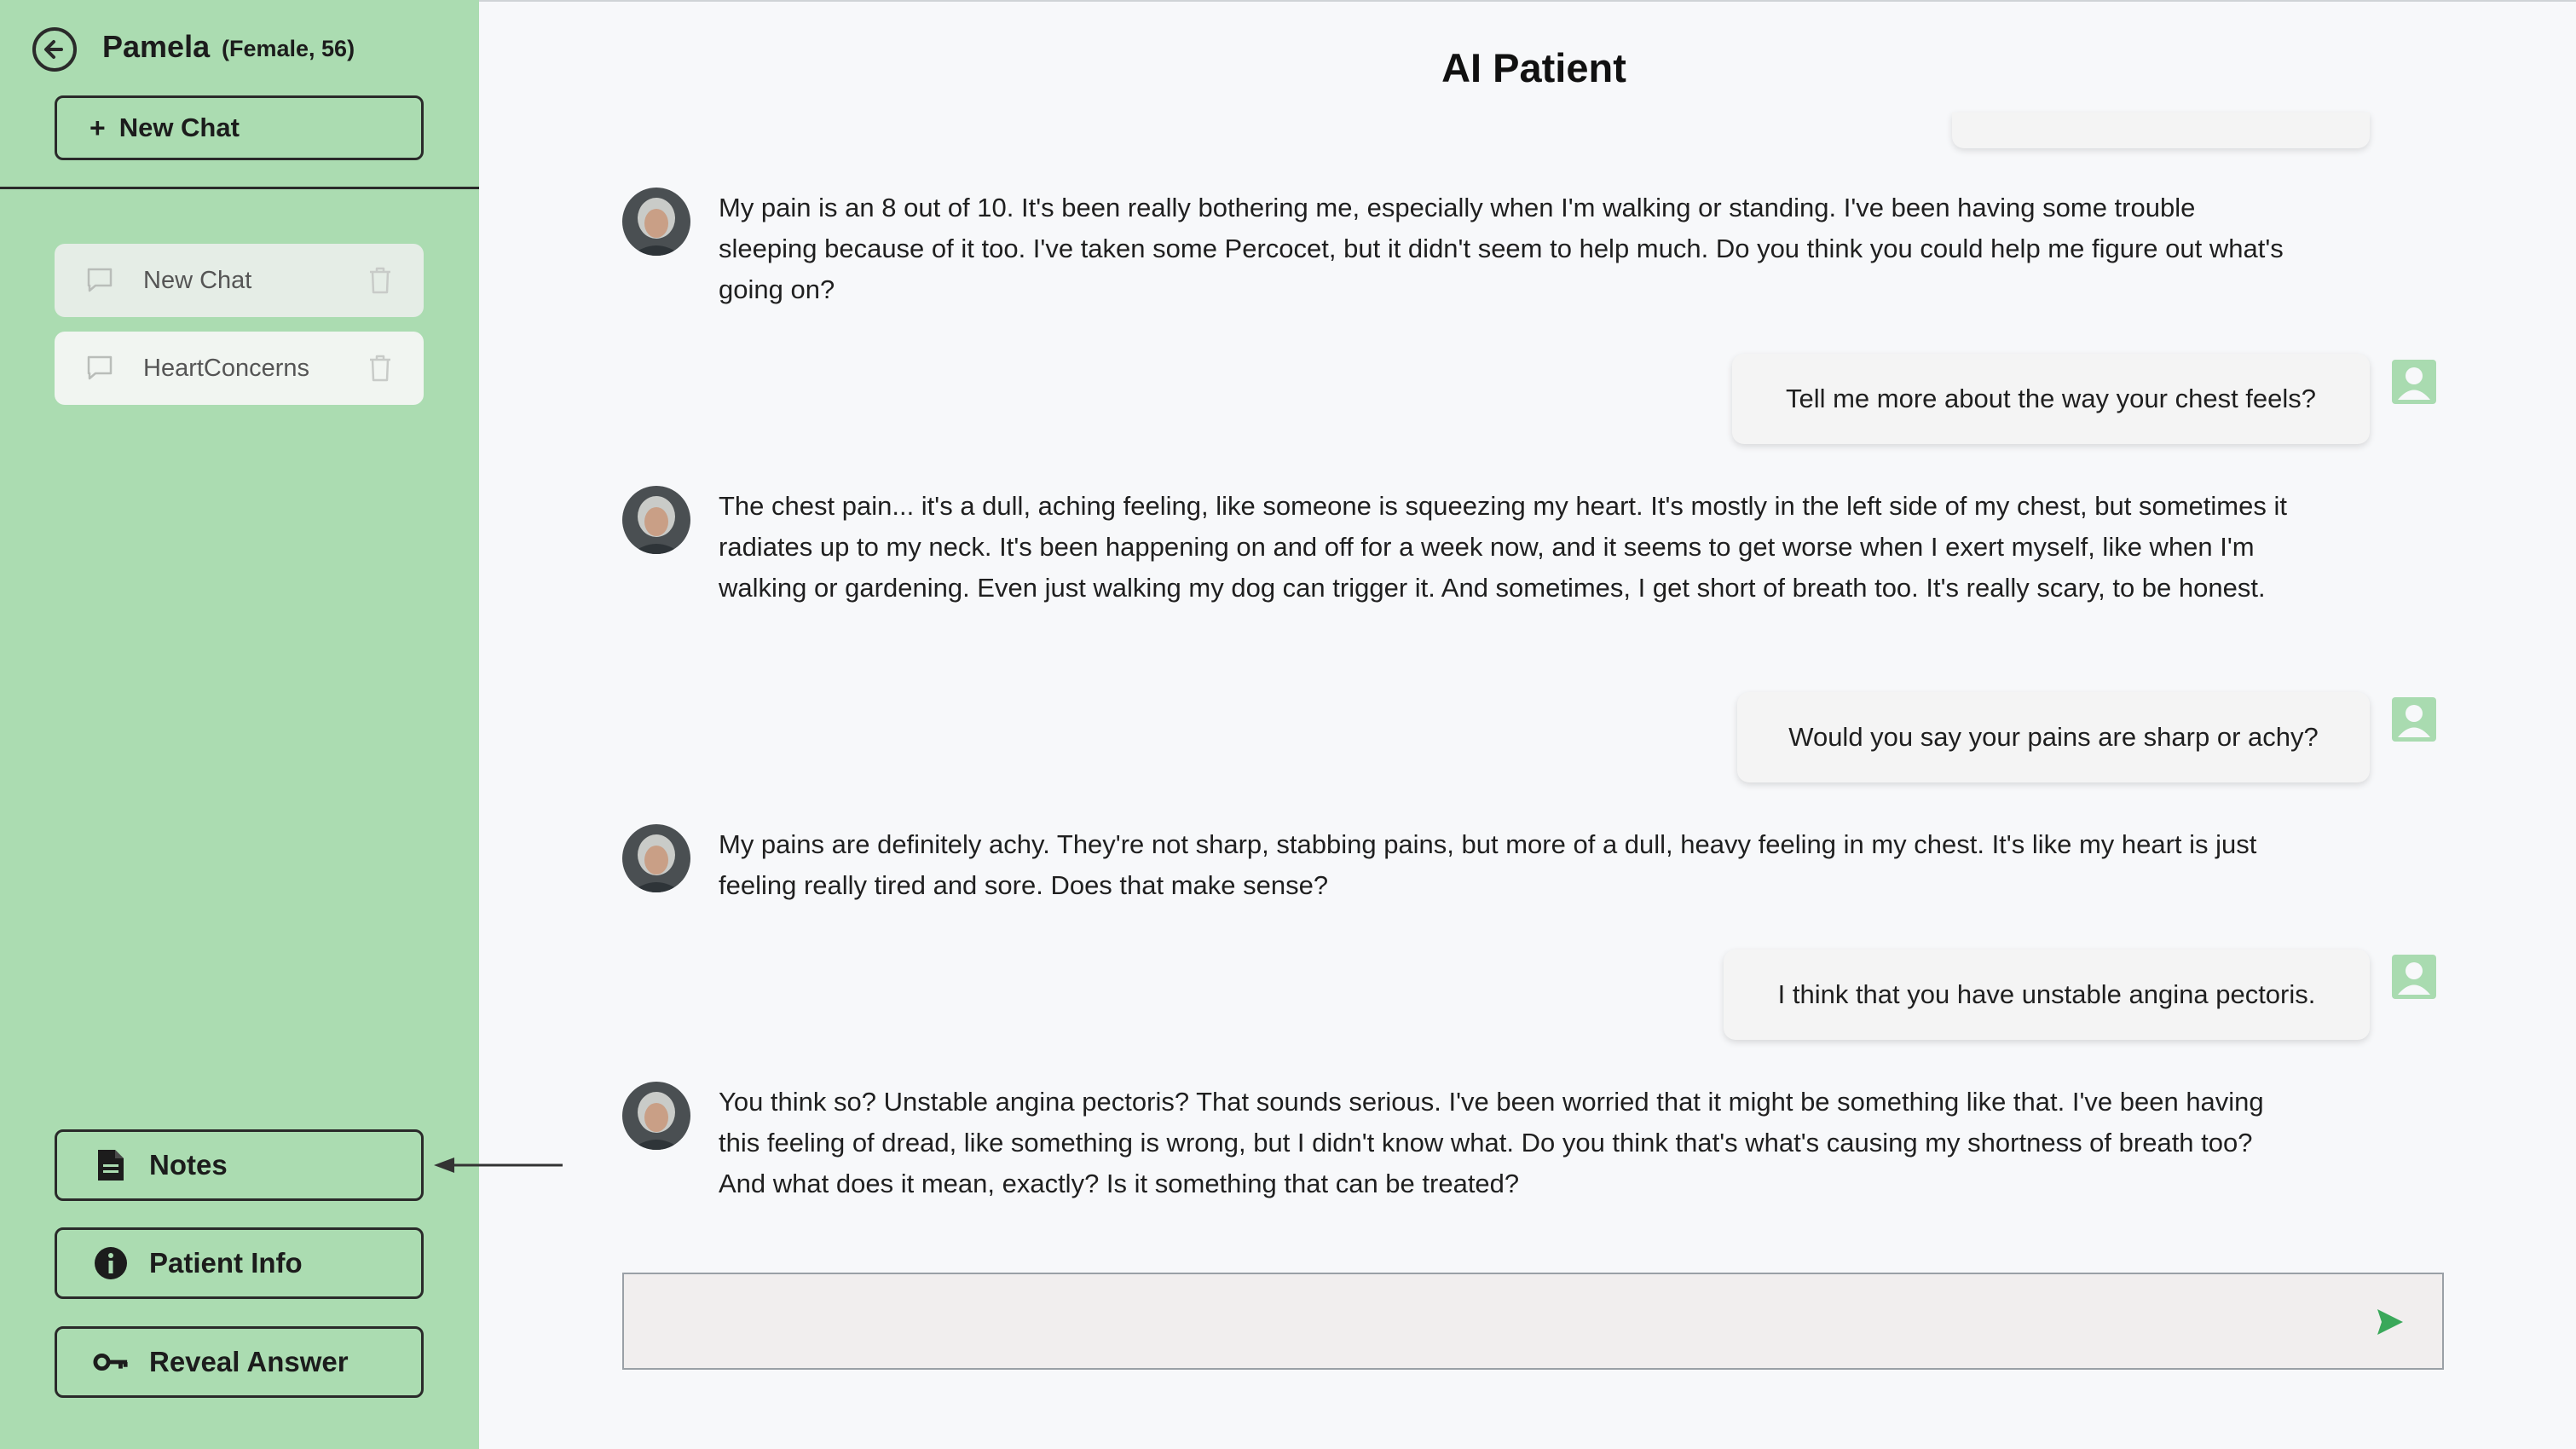  Describe the element at coordinates (179, 127) in the screenshot. I see `new-chat-label: New Chat` at that location.